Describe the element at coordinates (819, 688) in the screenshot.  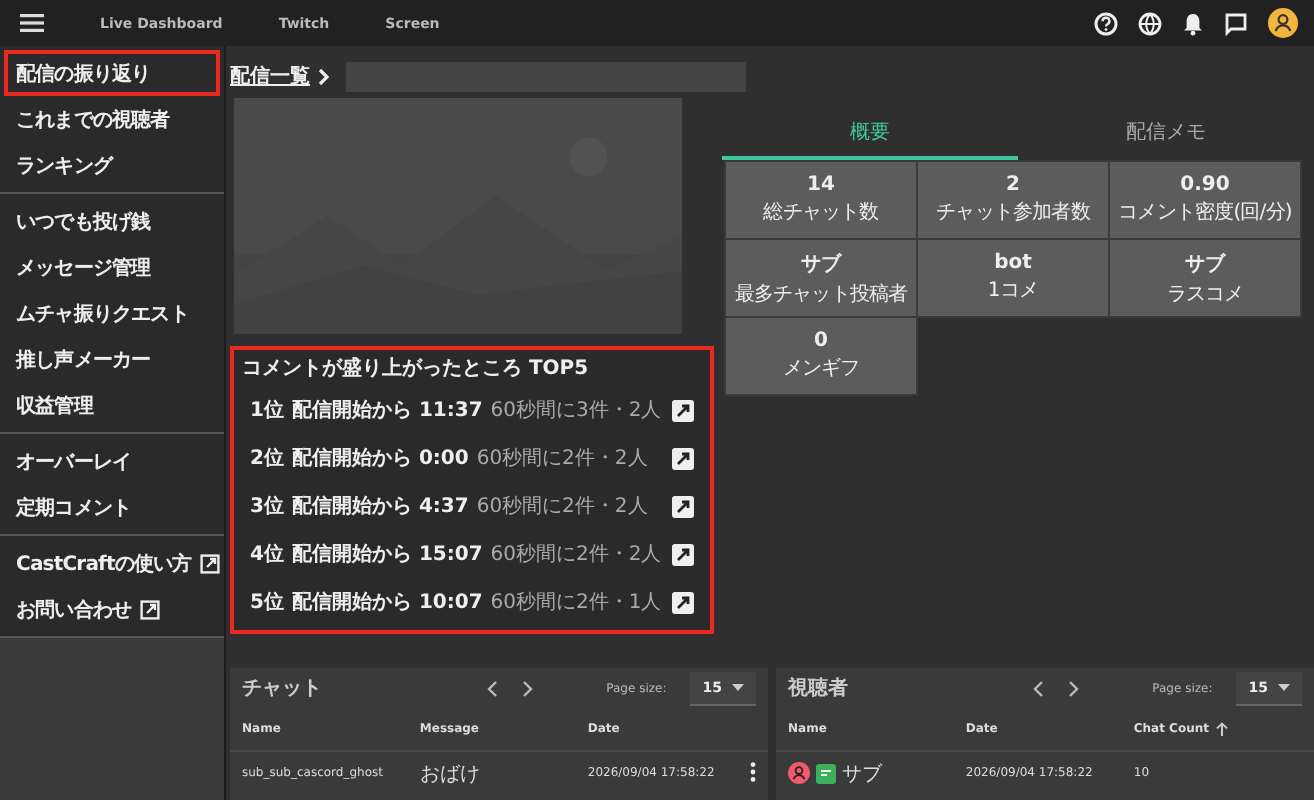
I see `table-title: 視聴者` at that location.